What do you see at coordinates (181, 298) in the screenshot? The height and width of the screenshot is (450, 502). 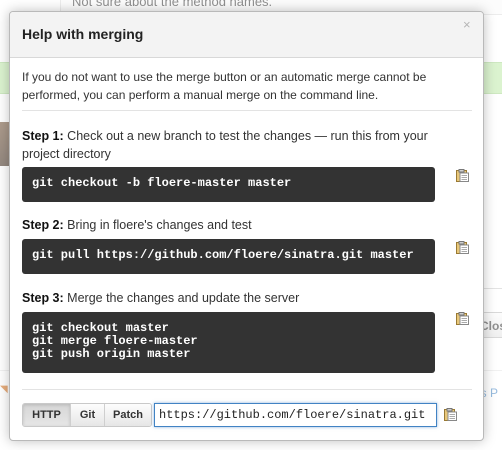 I see `step-3-text: Merge the changes and update the server` at bounding box center [181, 298].